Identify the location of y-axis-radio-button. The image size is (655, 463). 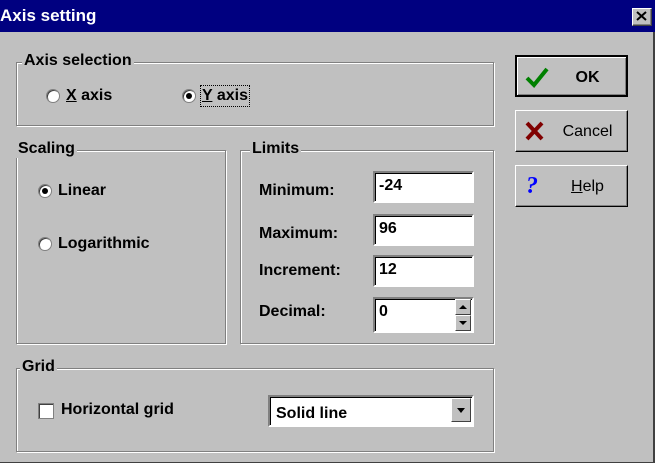
(189, 96).